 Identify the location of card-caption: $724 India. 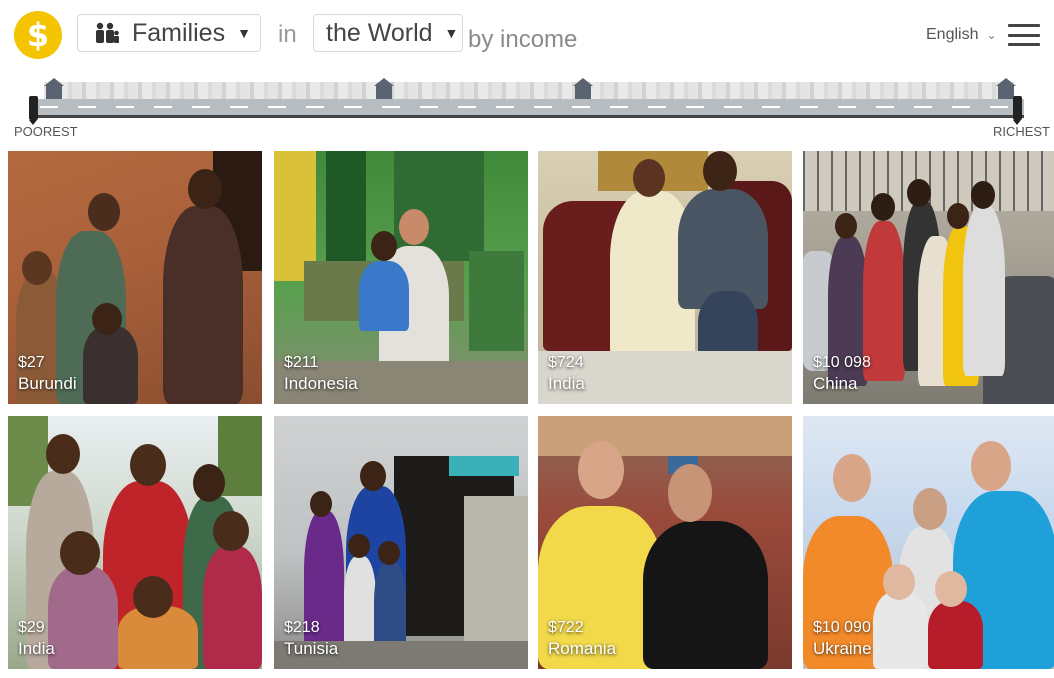
(566, 374).